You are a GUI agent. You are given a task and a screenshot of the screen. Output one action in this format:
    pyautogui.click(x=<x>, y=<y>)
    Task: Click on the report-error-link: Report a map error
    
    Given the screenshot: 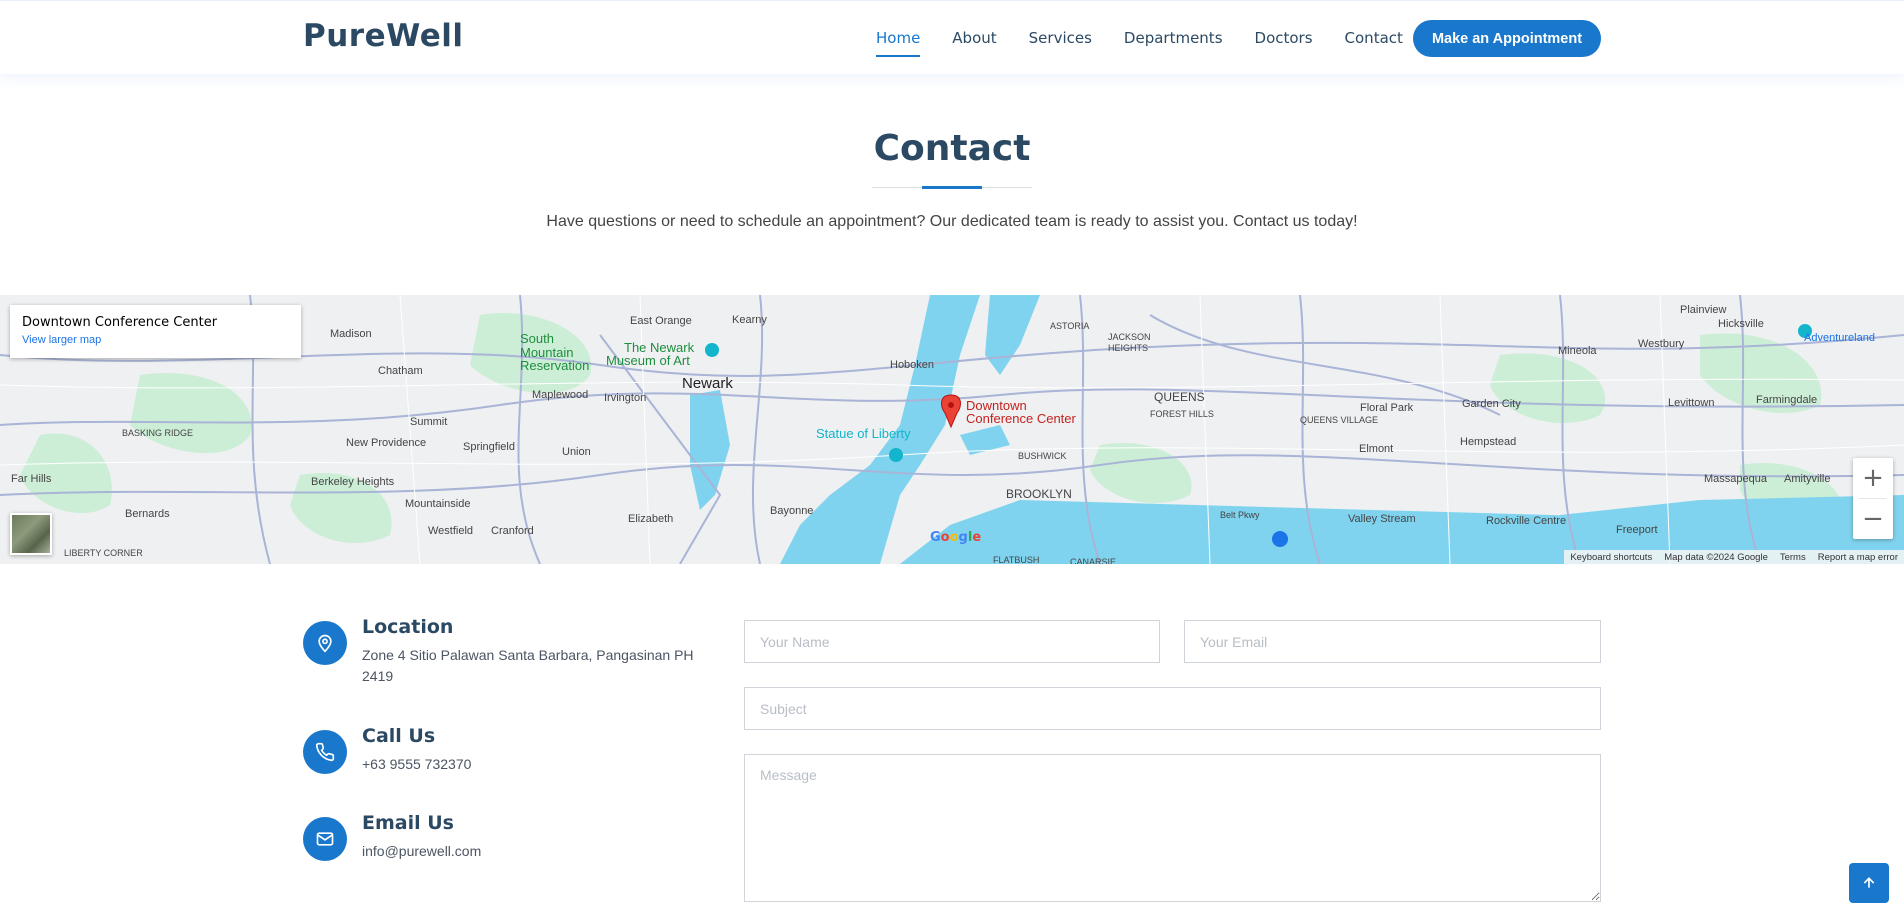 What is the action you would take?
    pyautogui.click(x=1858, y=557)
    